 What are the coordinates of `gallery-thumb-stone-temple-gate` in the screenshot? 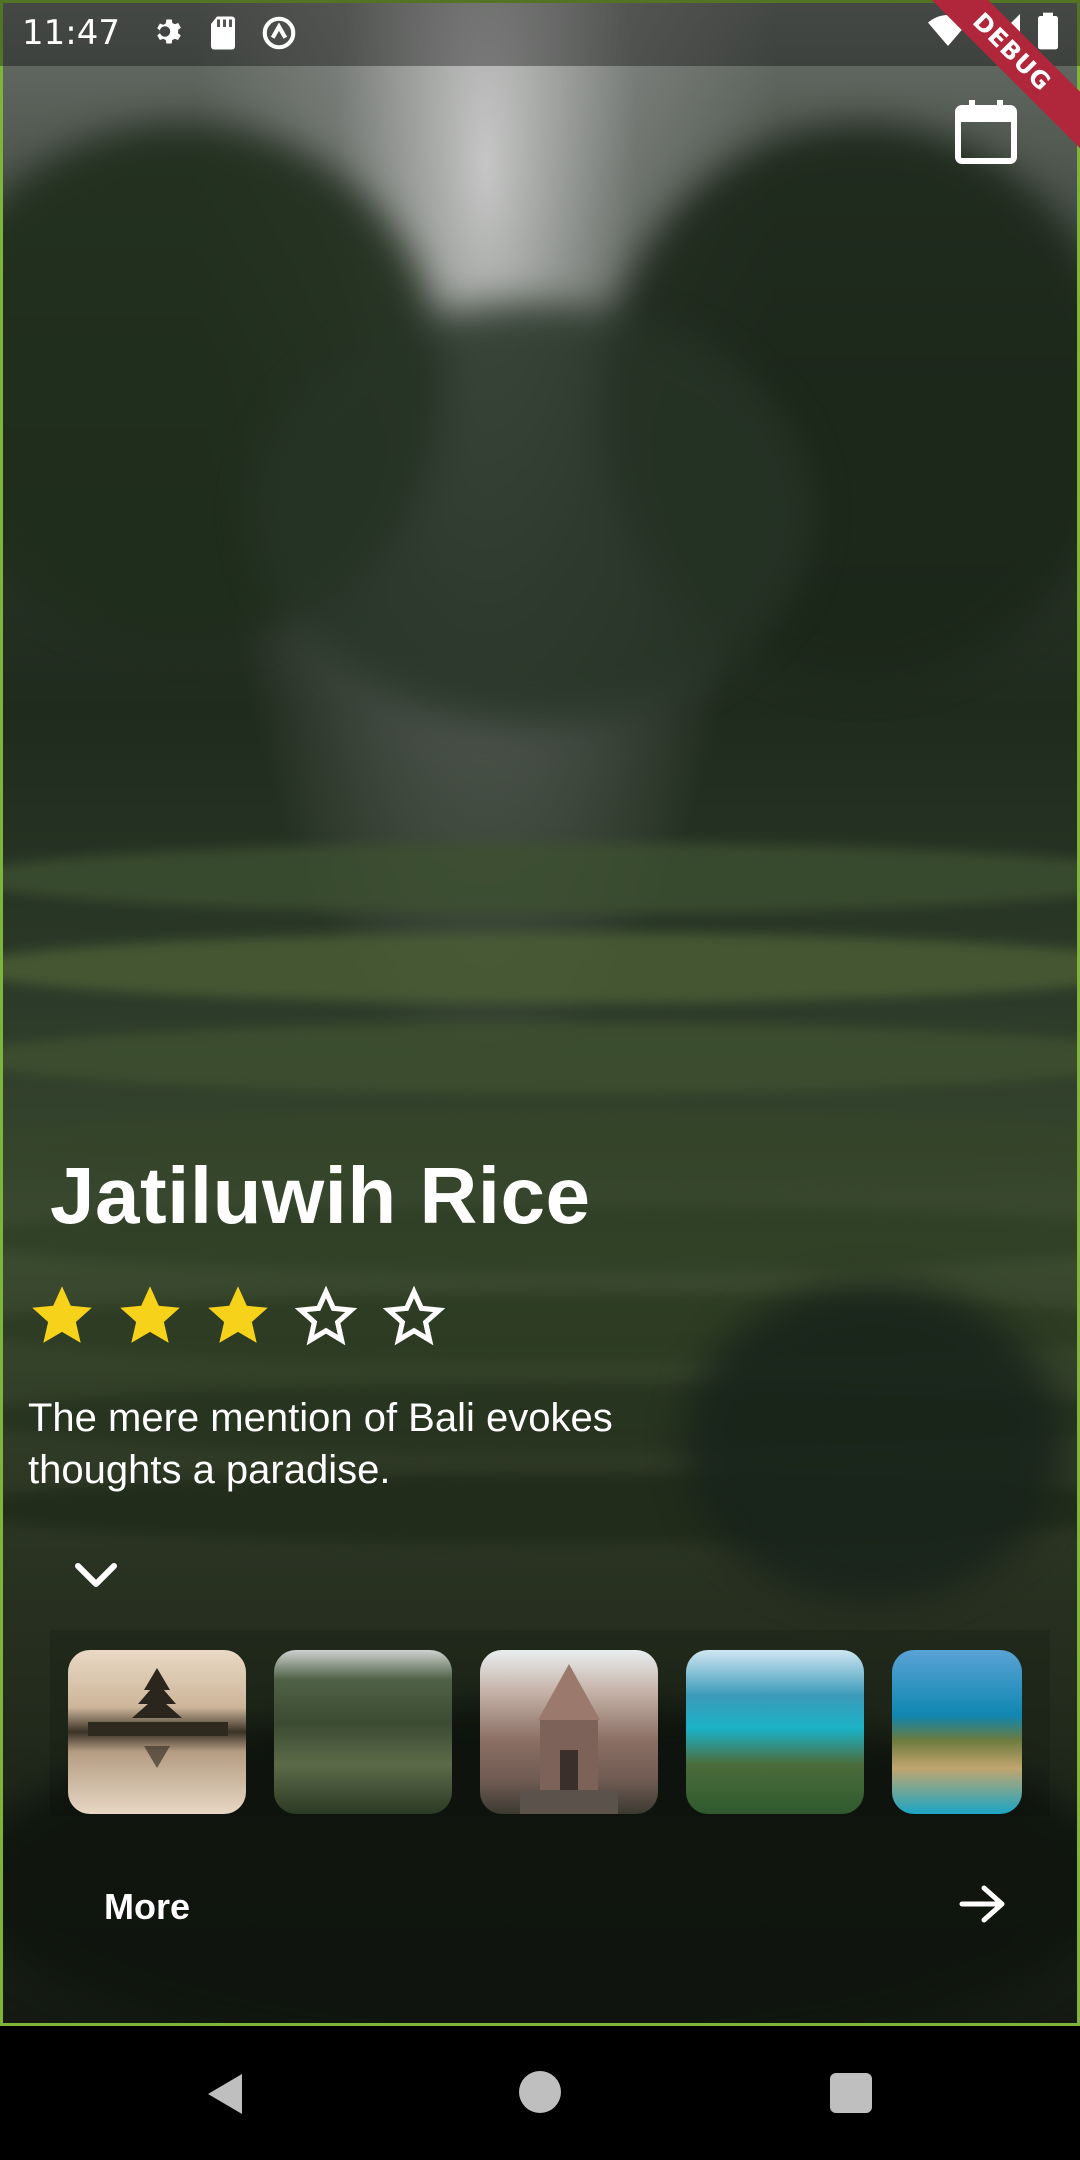 It's located at (569, 1732).